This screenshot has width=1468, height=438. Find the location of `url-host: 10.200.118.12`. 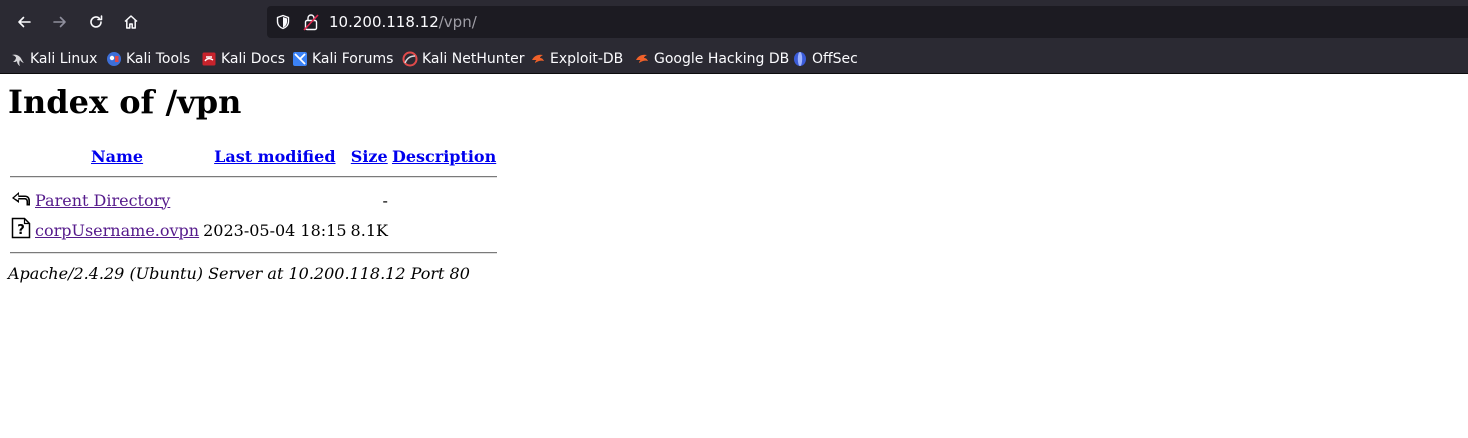

url-host: 10.200.118.12 is located at coordinates (384, 22).